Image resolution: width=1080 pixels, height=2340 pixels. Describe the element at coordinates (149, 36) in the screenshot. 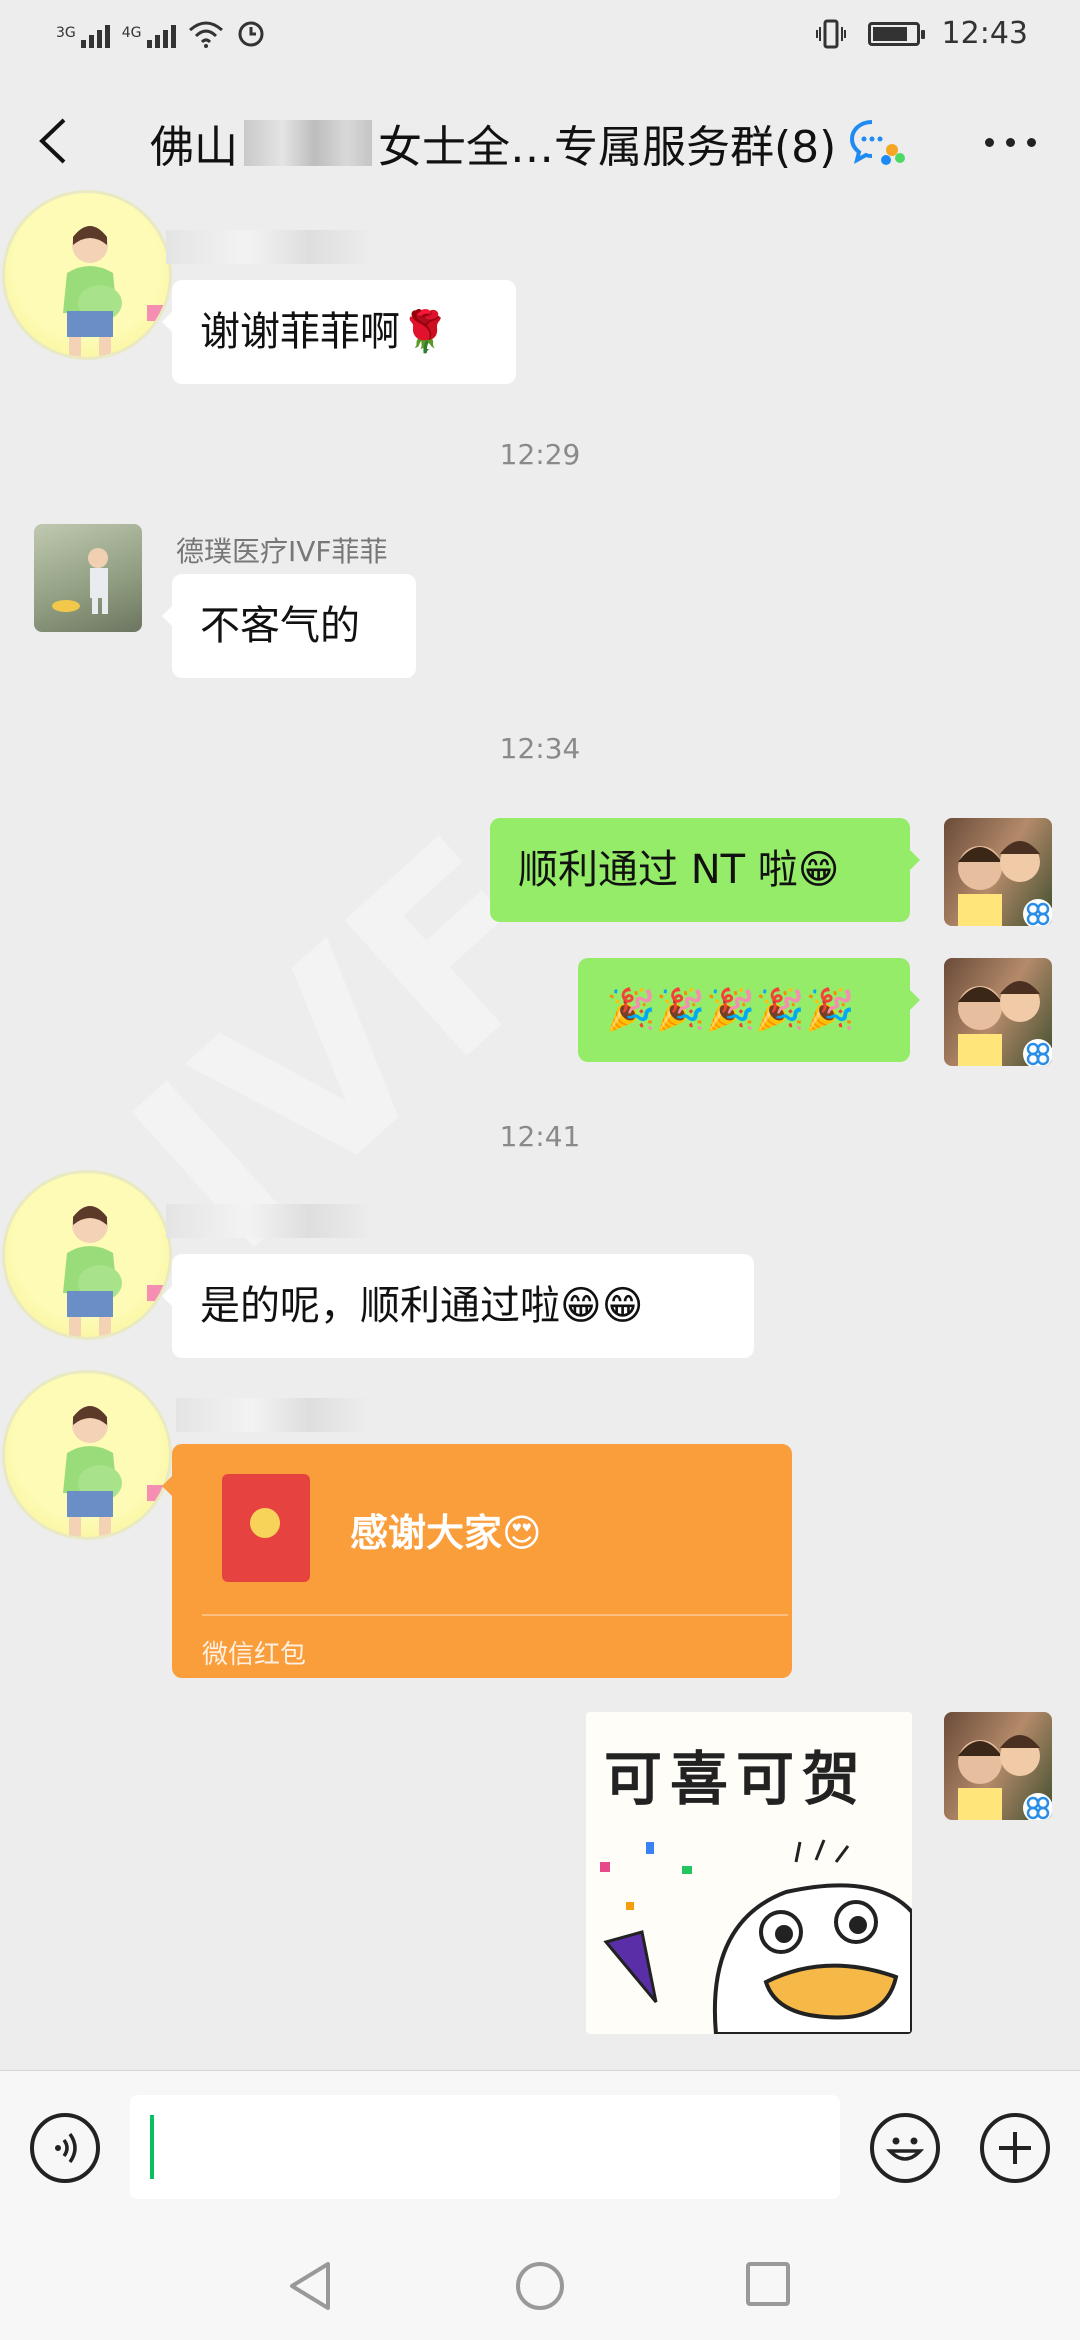

I see `signal-4g-icon: 4G` at that location.